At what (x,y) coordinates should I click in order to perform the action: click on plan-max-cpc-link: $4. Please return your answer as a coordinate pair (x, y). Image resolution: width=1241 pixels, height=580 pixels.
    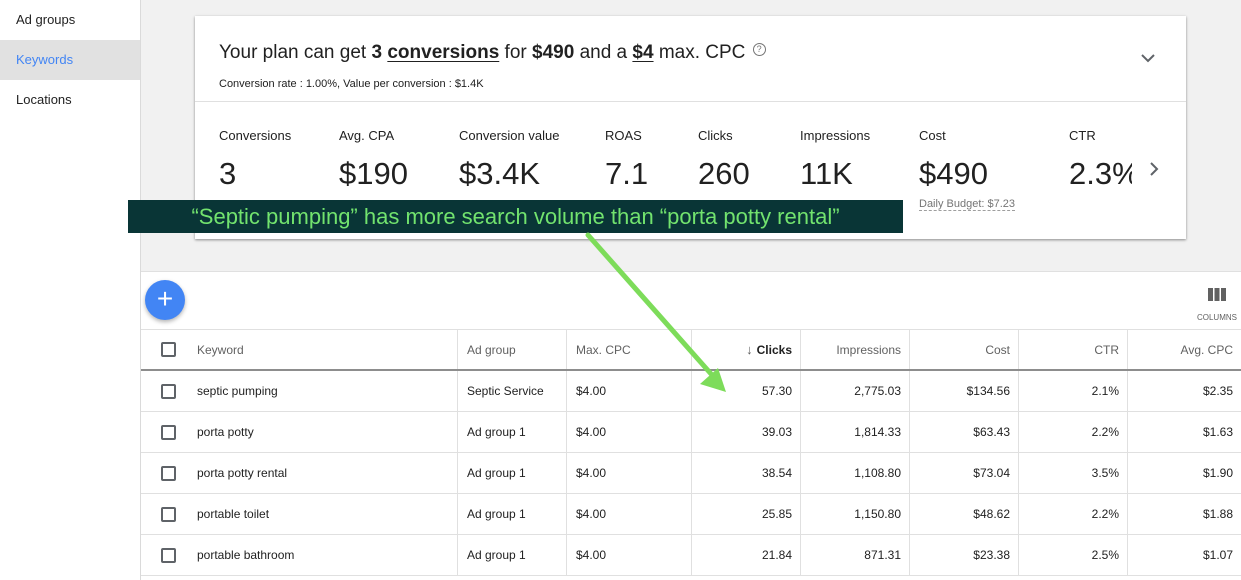
    Looking at the image, I should click on (642, 52).